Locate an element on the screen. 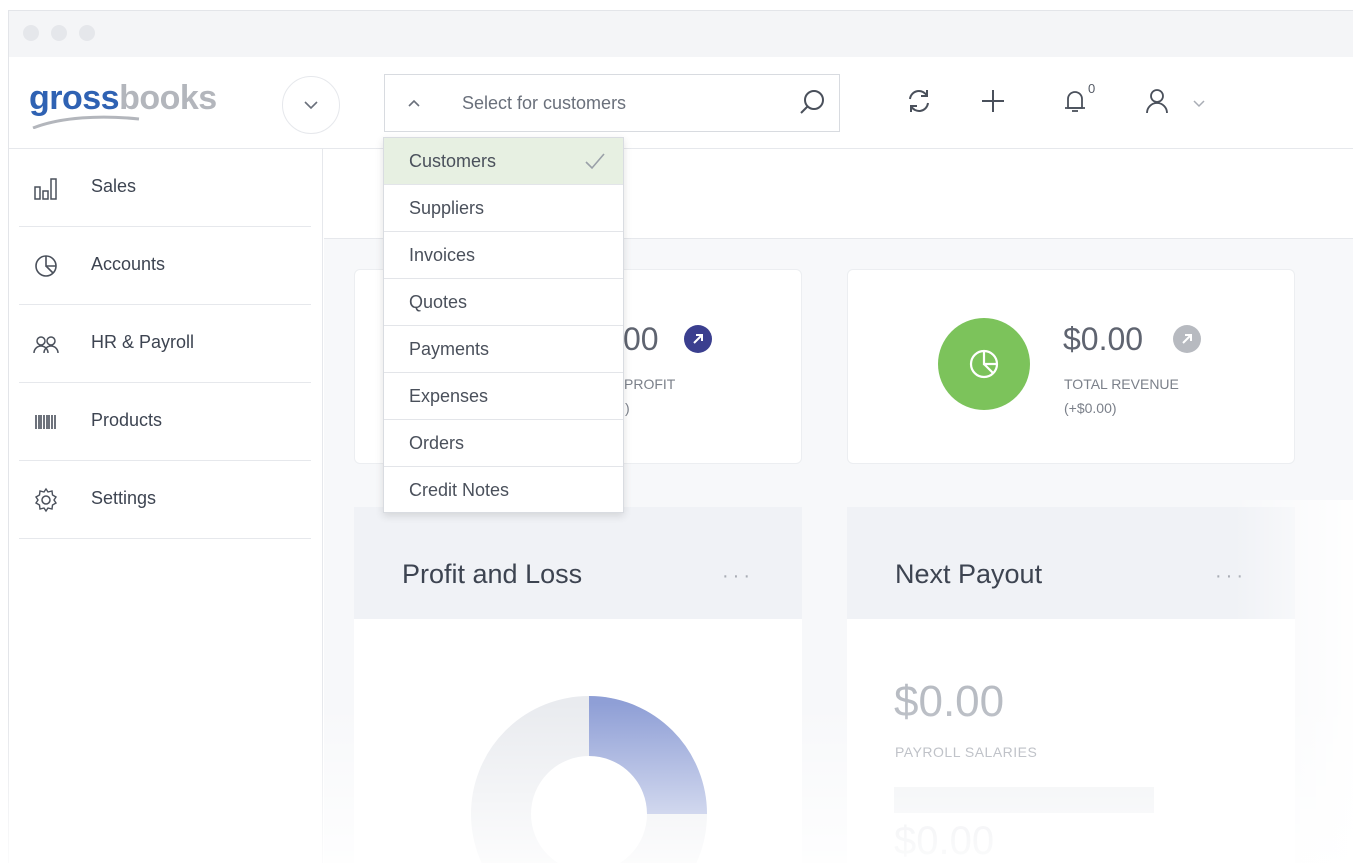 The width and height of the screenshot is (1353, 863). panel-title: Next Payout is located at coordinates (969, 574).